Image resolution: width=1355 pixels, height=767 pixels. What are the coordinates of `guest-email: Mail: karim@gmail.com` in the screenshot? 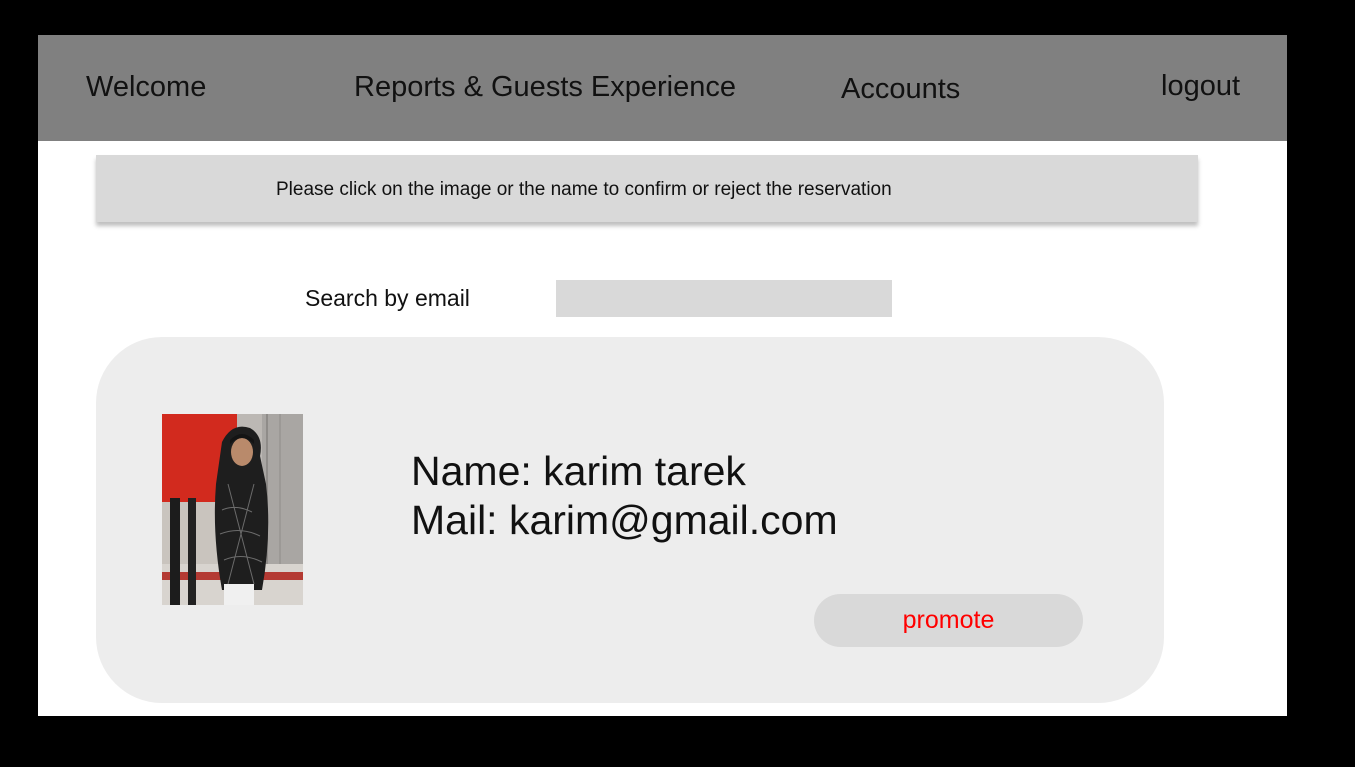 It's located at (624, 520).